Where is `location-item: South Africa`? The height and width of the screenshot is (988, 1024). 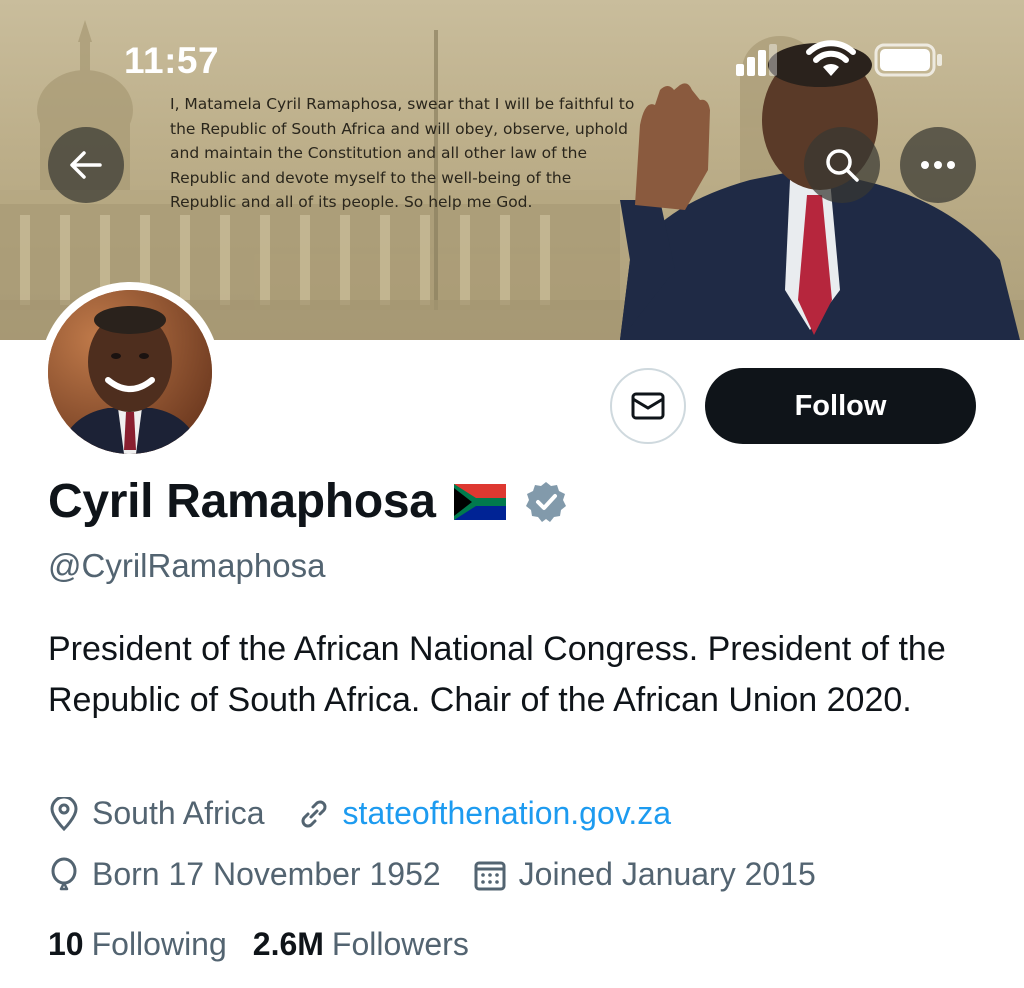
location-item: South Africa is located at coordinates (156, 813).